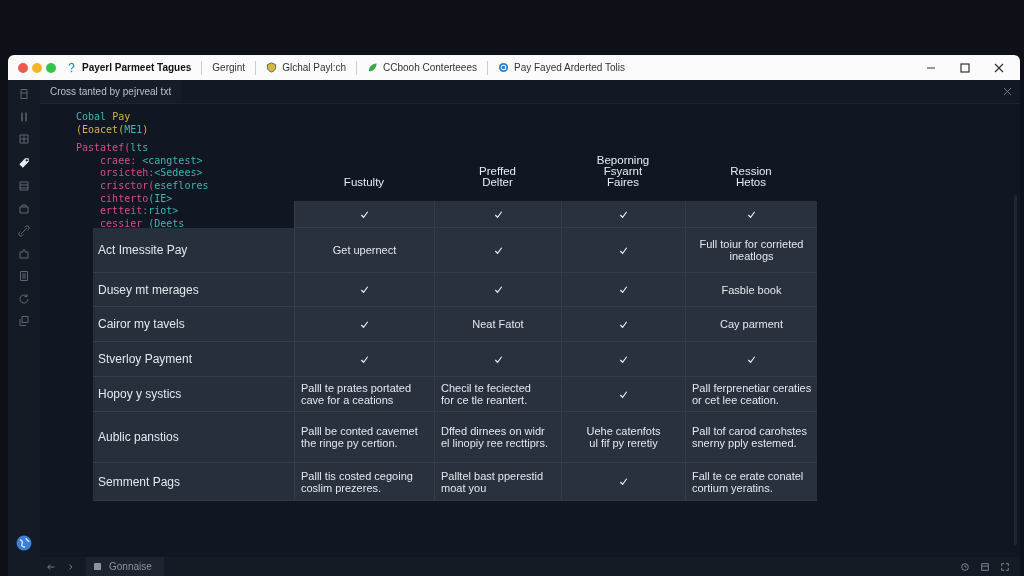 This screenshot has height=576, width=1024. Describe the element at coordinates (748, 481) in the screenshot. I see `cell-text: Fall te ce erate conatel cortium yeratins.` at that location.